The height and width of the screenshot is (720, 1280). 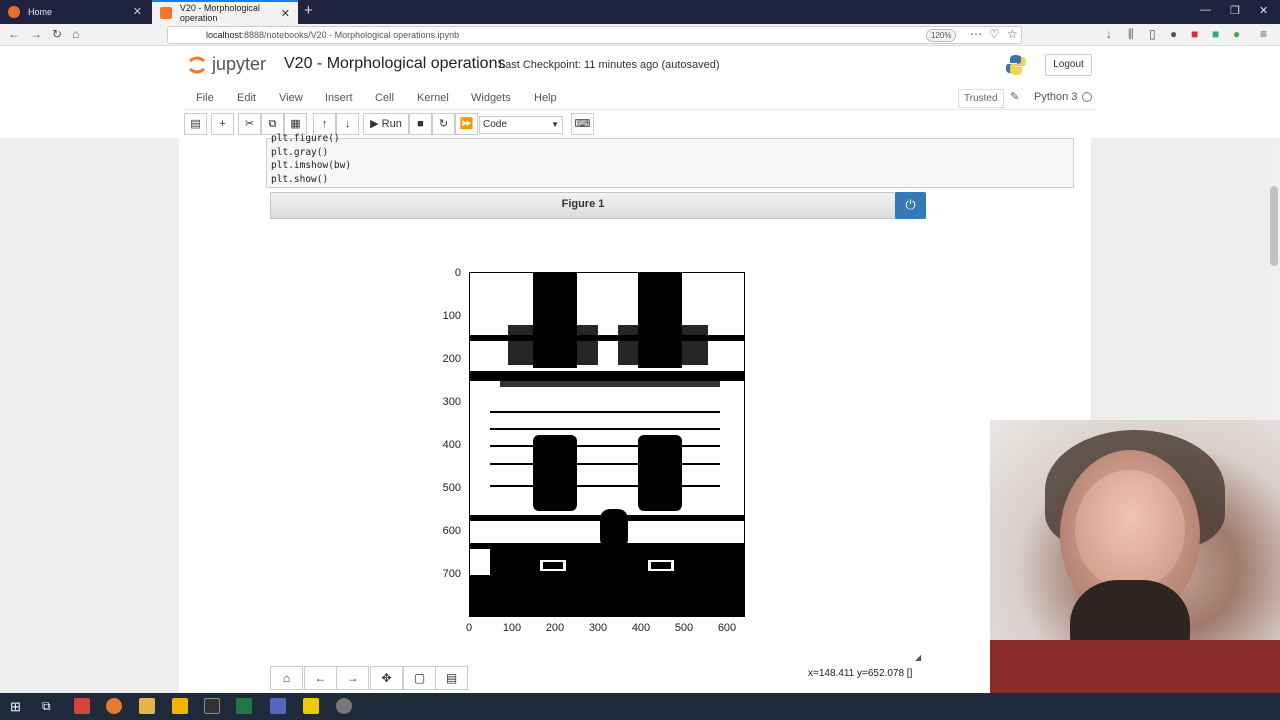 What do you see at coordinates (75, 12) in the screenshot?
I see `tab-home: Home ✕` at bounding box center [75, 12].